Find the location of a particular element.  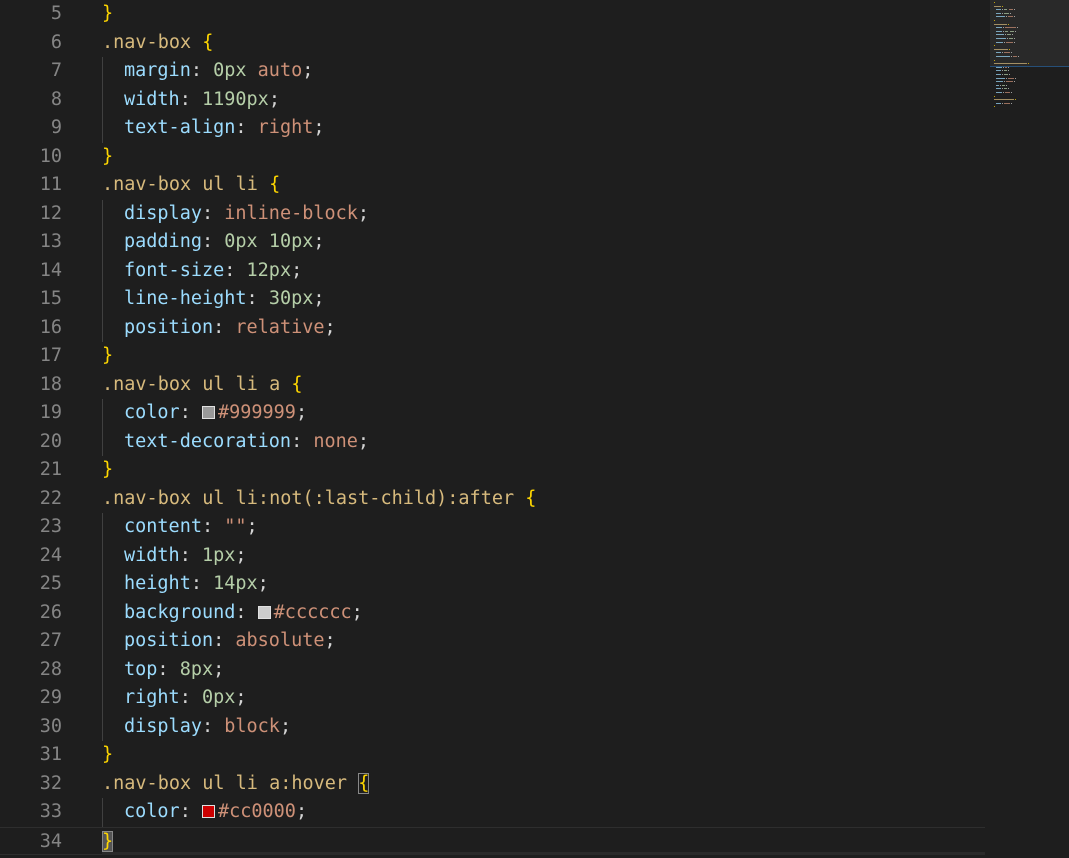

code-line: 24 width: 1px; is located at coordinates (495, 556).